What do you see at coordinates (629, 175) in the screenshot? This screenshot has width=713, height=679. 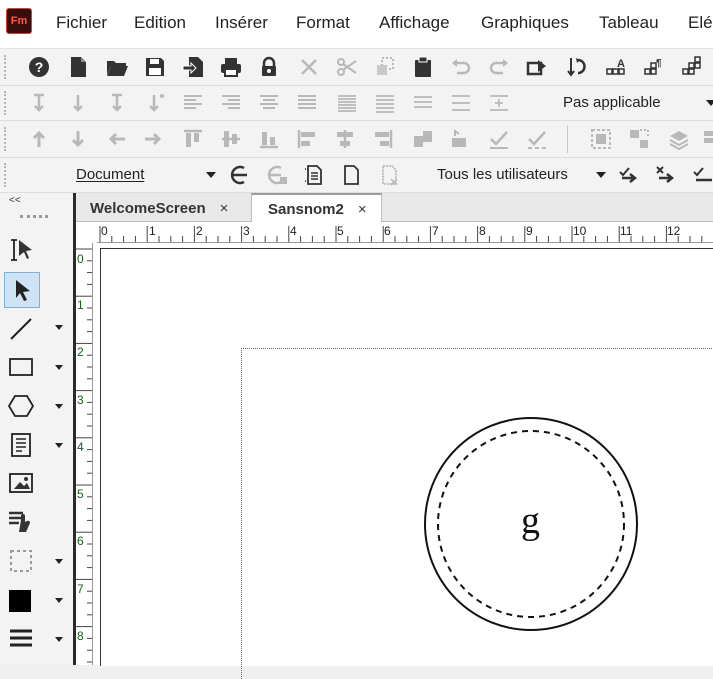 I see `accept-change-icon` at bounding box center [629, 175].